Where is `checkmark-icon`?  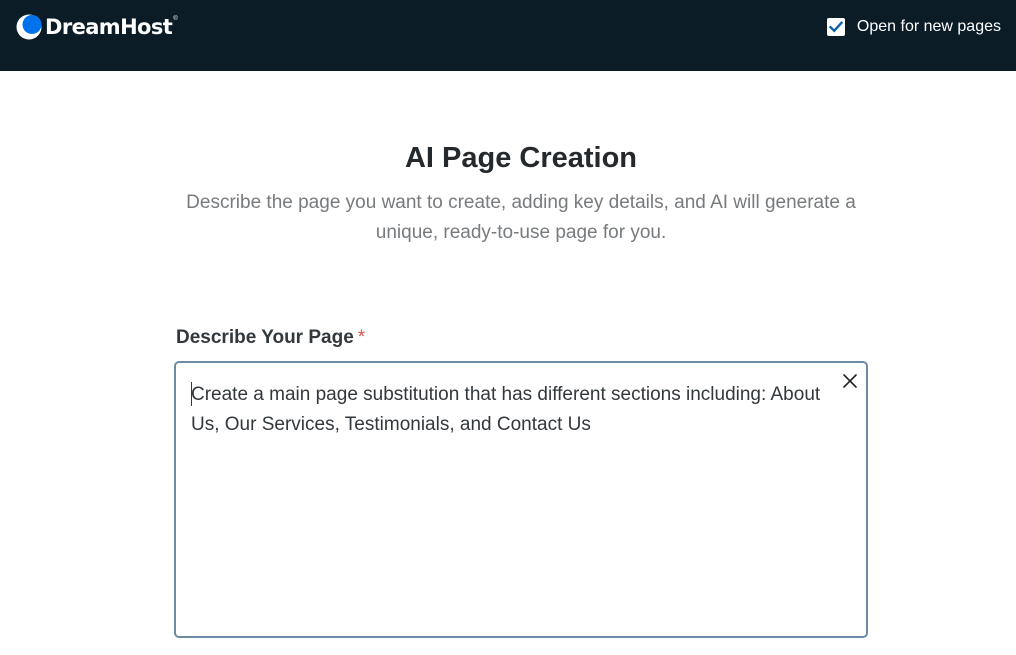 checkmark-icon is located at coordinates (835, 27).